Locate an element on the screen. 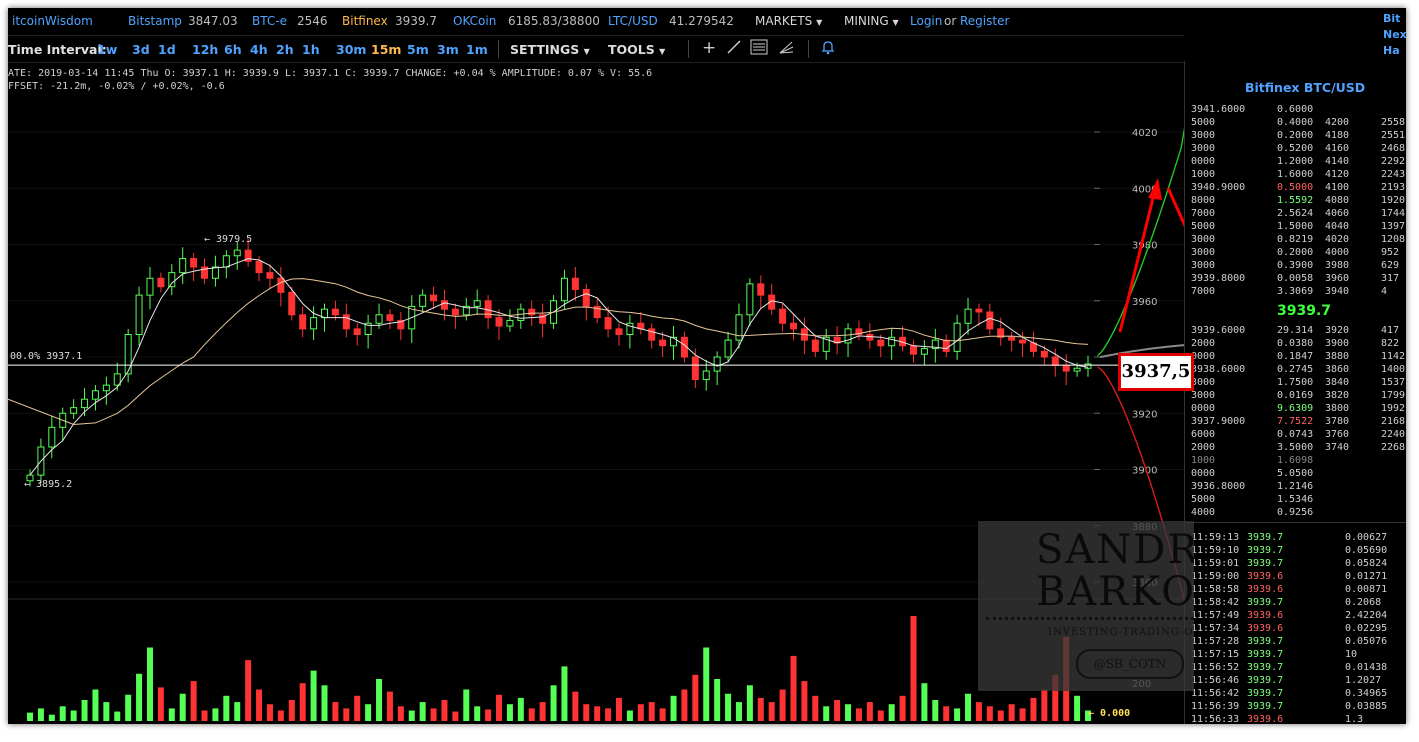 The height and width of the screenshot is (742, 1419). ask-level: 4120 is located at coordinates (1337, 174).